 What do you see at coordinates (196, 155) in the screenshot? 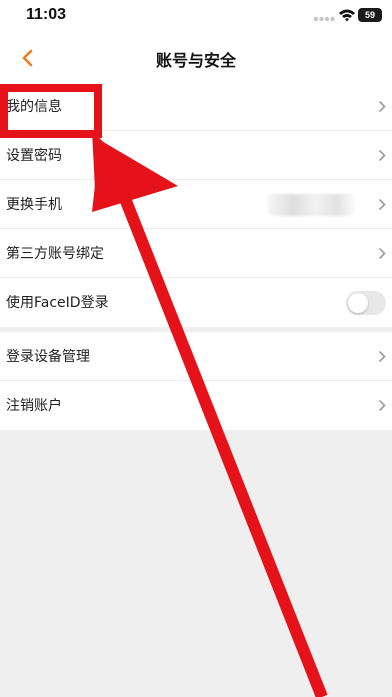
I see `row-set-password: 设置密码` at bounding box center [196, 155].